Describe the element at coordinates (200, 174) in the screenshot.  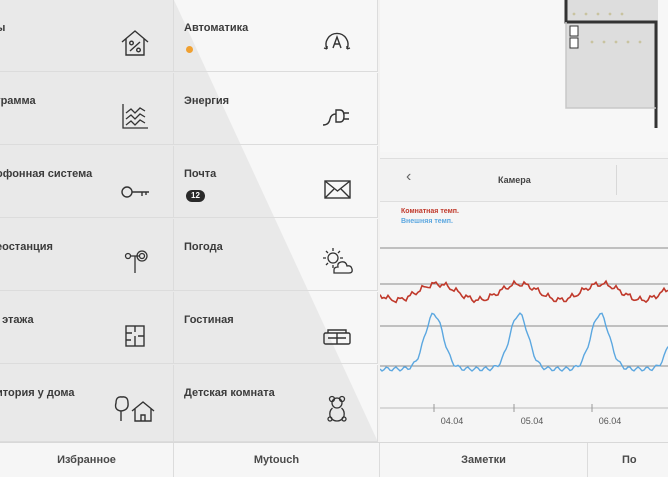
I see `tile-label: Почта` at that location.